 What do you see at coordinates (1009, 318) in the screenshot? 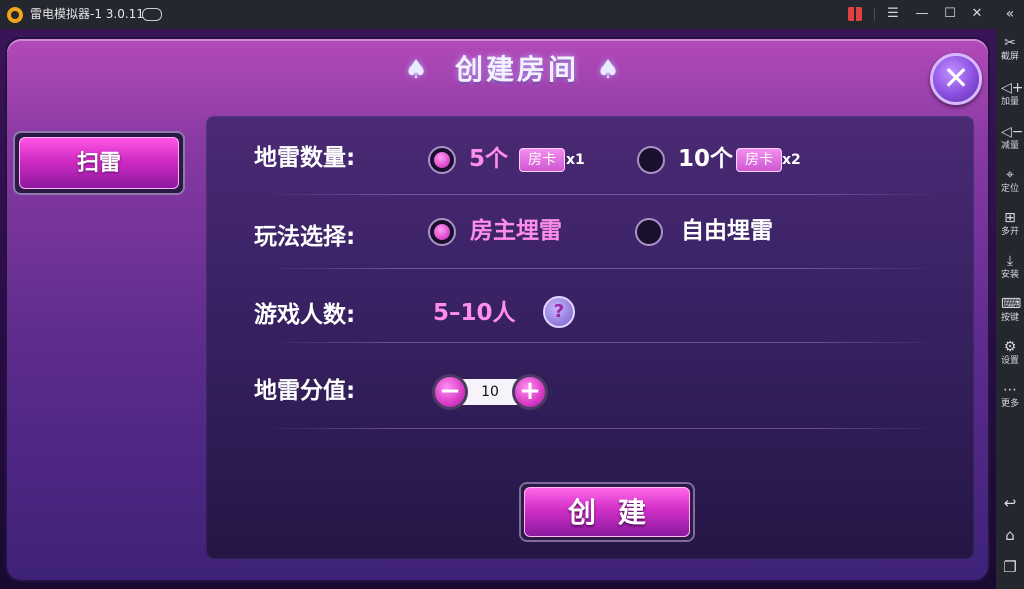
I see `sidebar-item-label: 按键` at bounding box center [1009, 318].